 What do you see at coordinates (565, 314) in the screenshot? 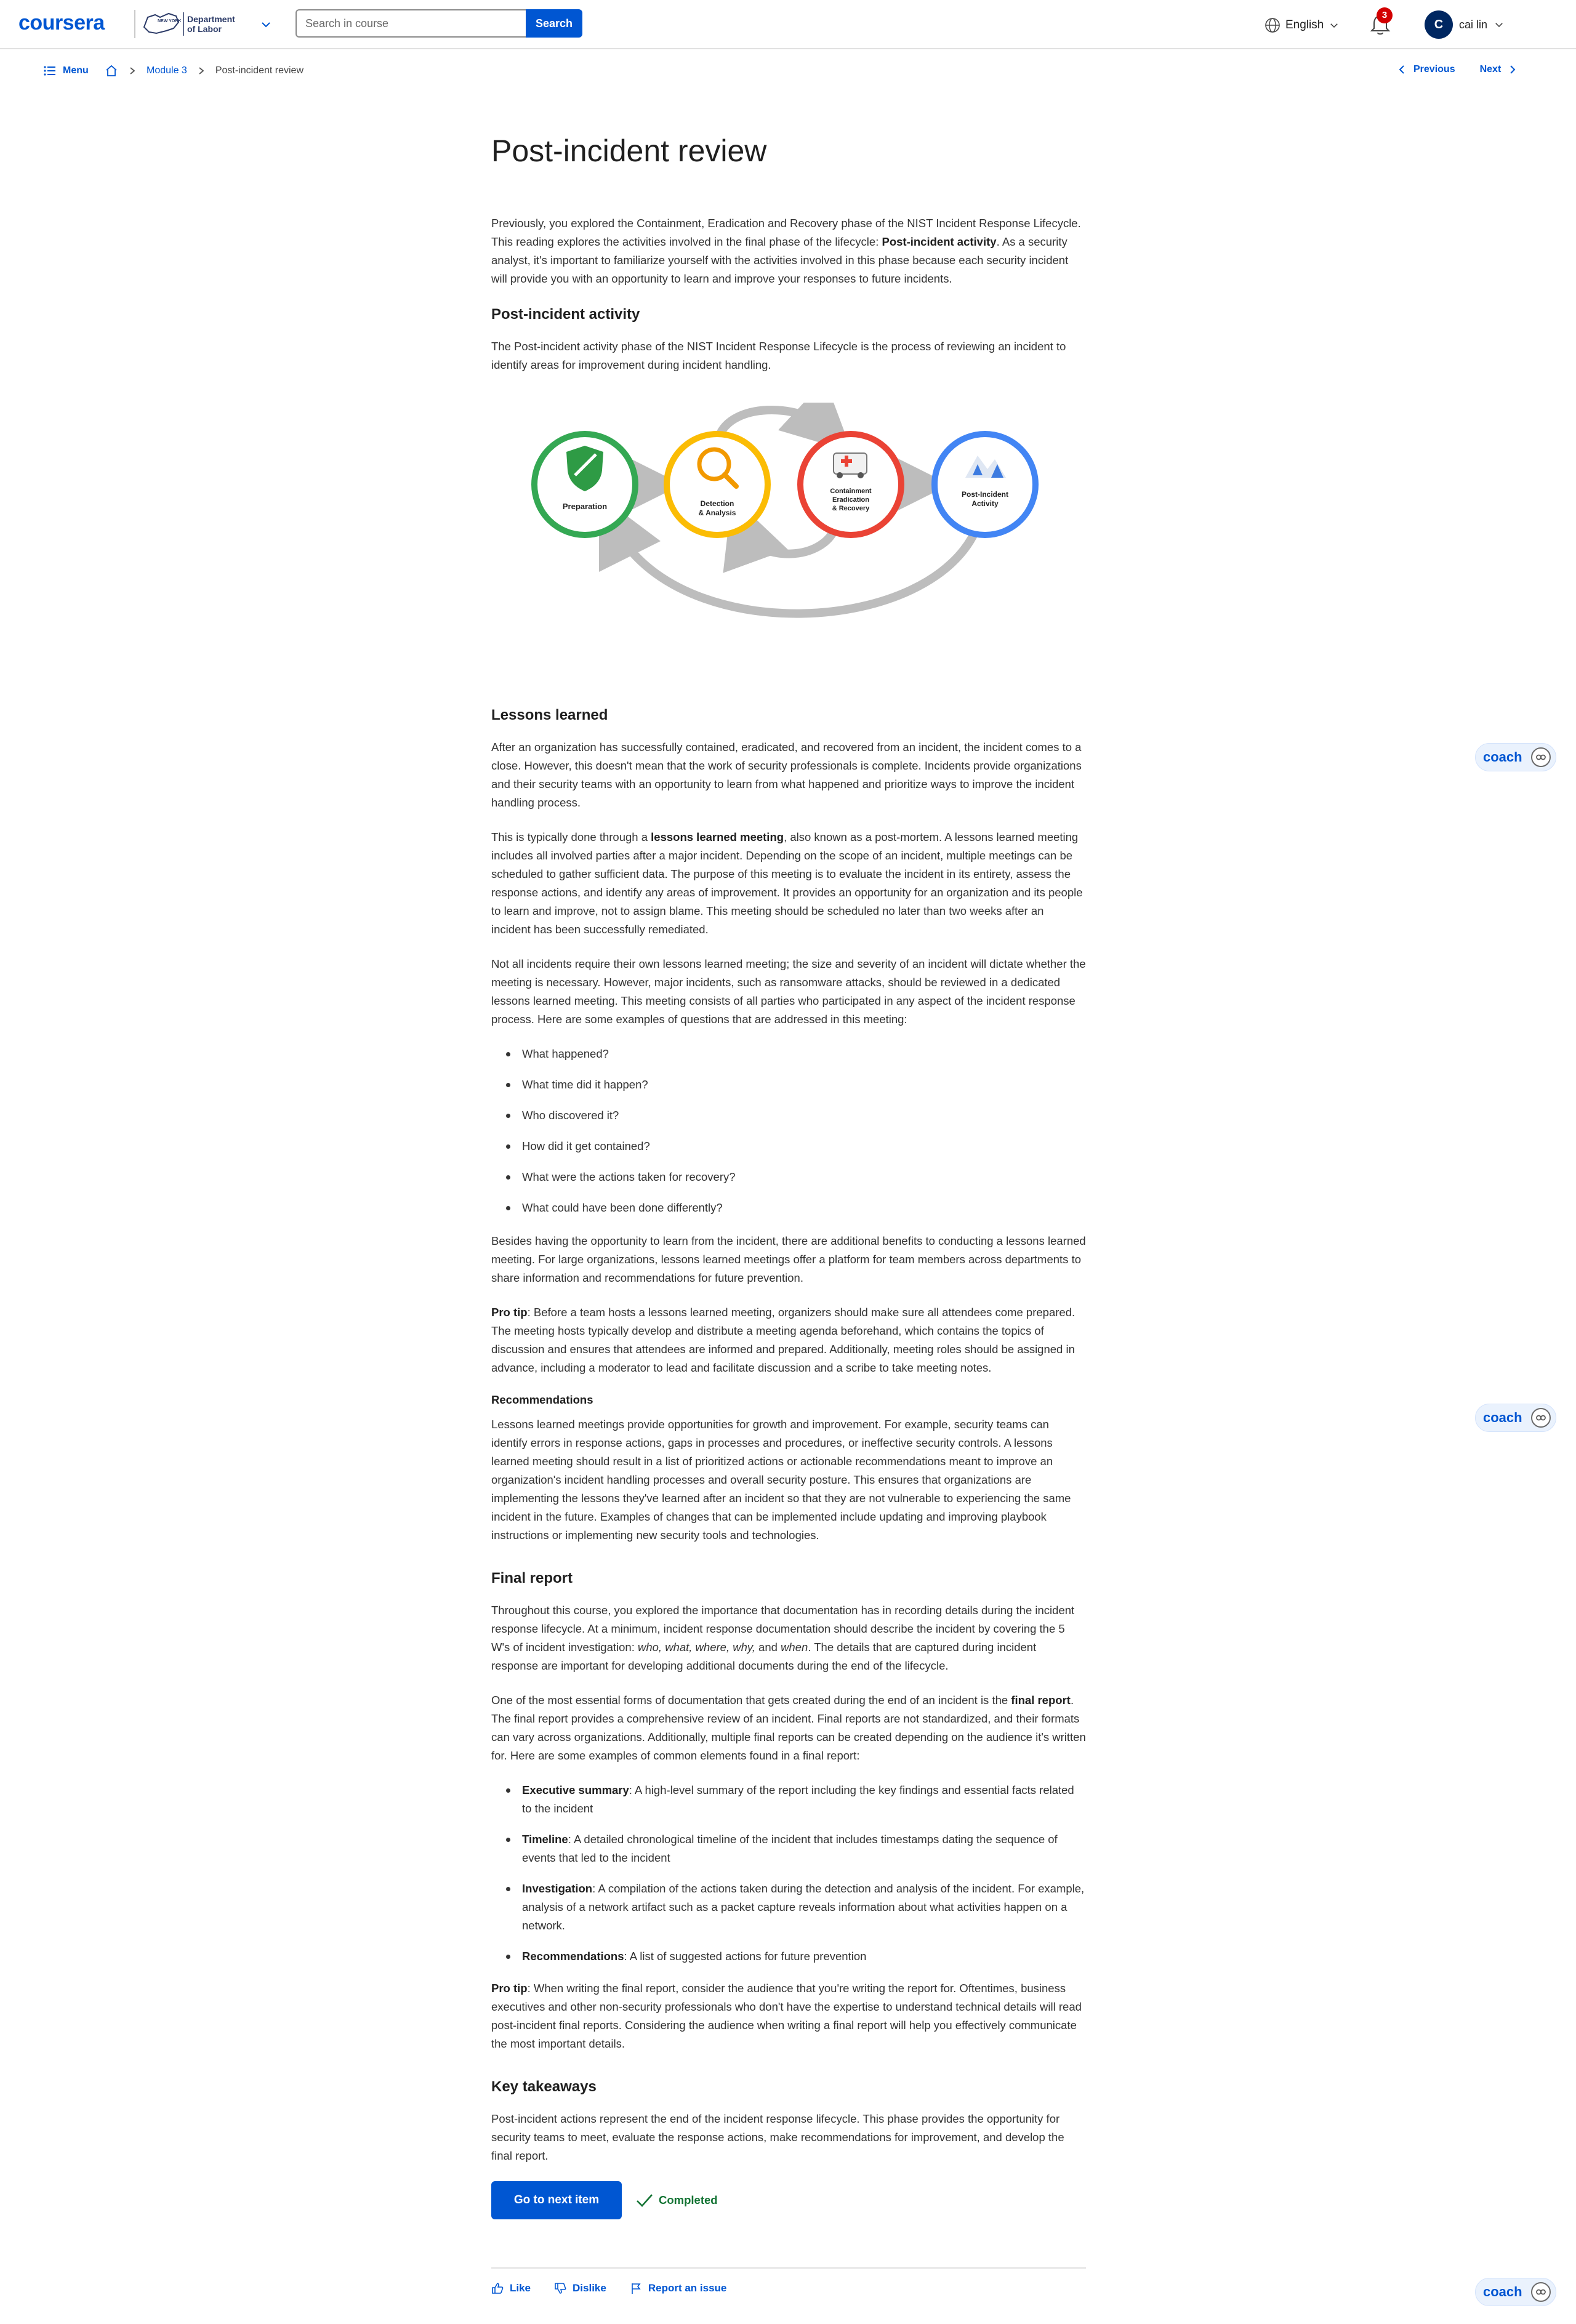
I see `heading-post-incident-activity: Post-incident activity` at bounding box center [565, 314].